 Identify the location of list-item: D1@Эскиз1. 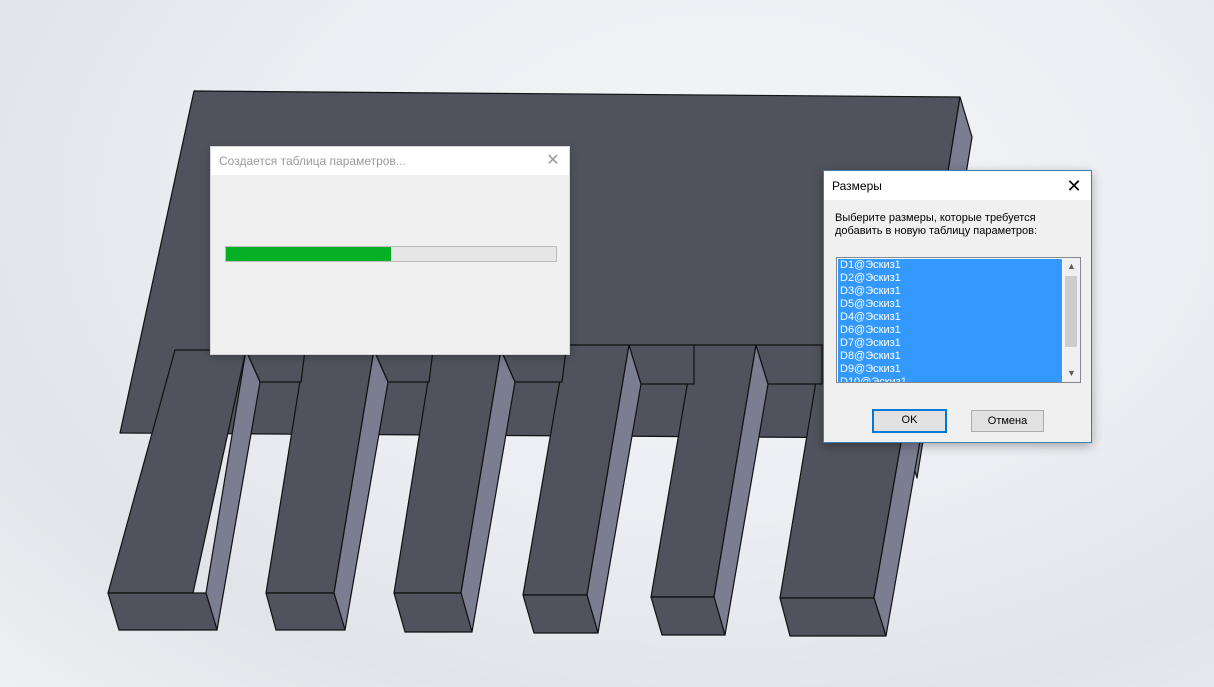
(950, 265).